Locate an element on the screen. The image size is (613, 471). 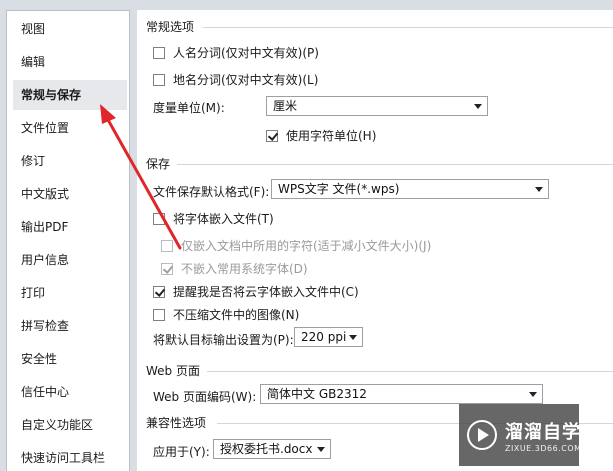
watermark-url: ZIXUE.3D66.COM is located at coordinates (543, 448).